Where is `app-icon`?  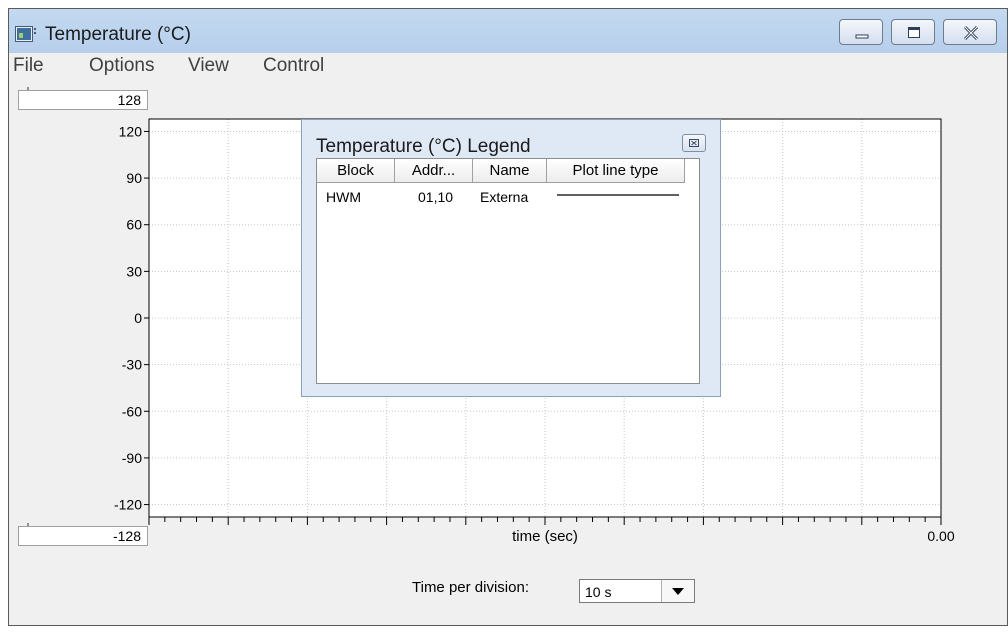 app-icon is located at coordinates (25, 34).